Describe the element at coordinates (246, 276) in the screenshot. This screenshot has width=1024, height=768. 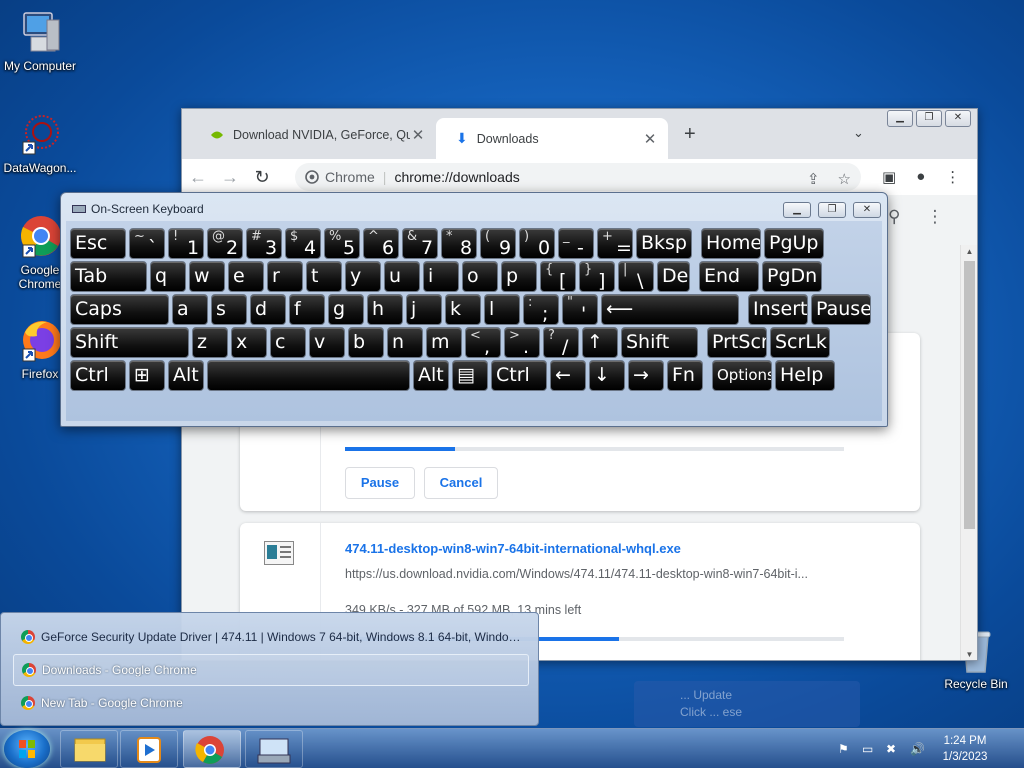
I see `osk-key: e` at that location.